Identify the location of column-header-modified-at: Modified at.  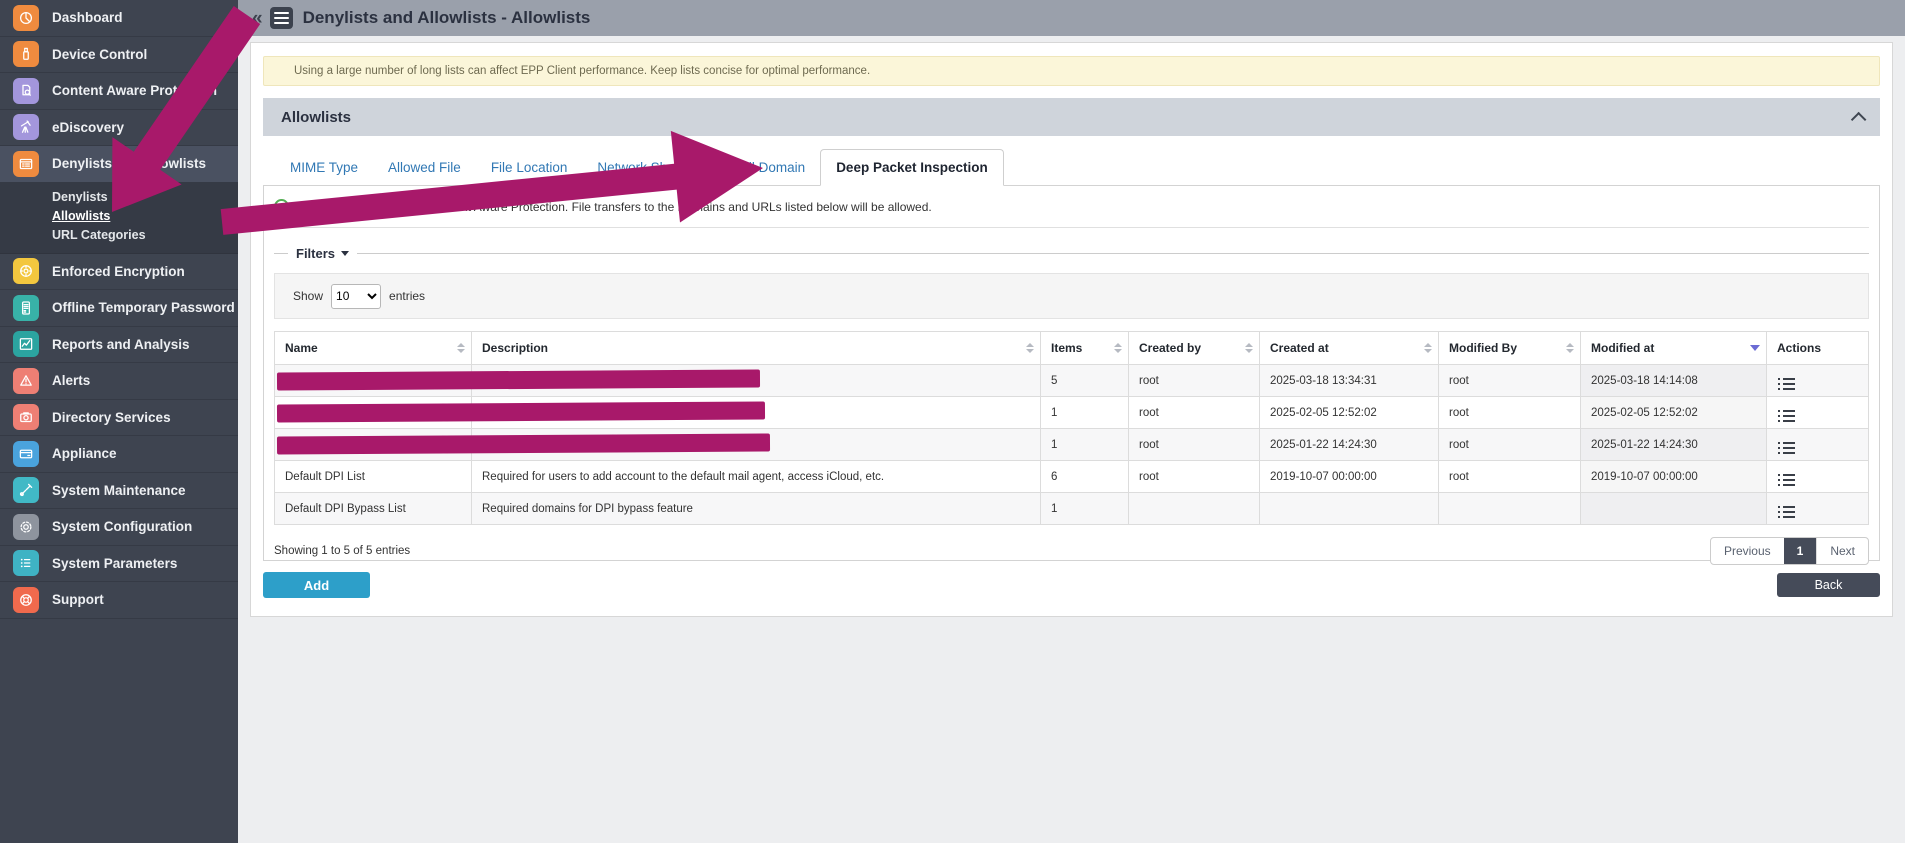
(1673, 348).